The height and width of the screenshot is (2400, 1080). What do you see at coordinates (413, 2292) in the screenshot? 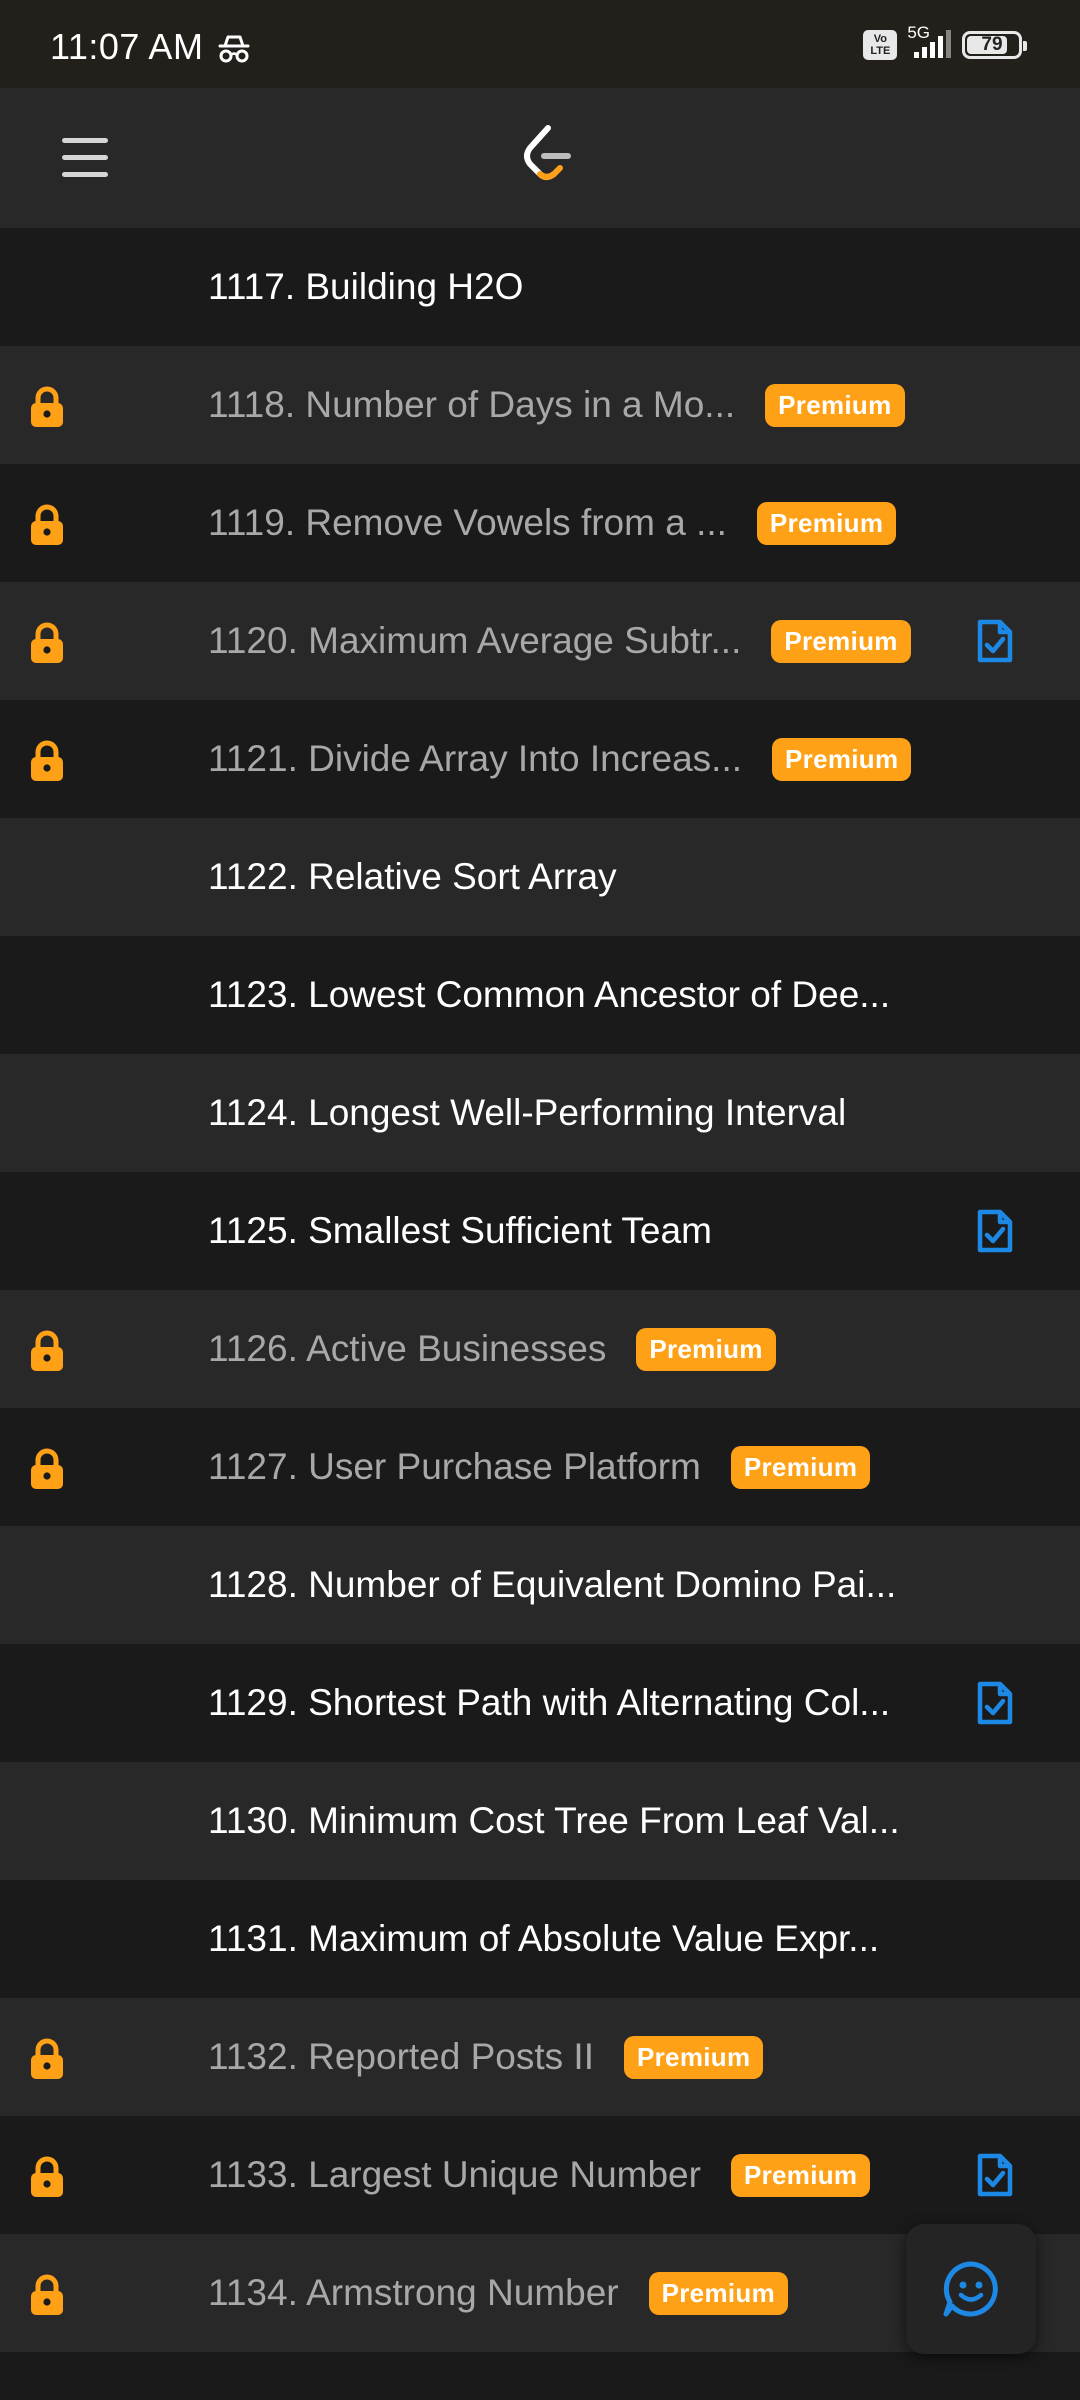
I see `problem-title: 1134. Armstrong Number` at bounding box center [413, 2292].